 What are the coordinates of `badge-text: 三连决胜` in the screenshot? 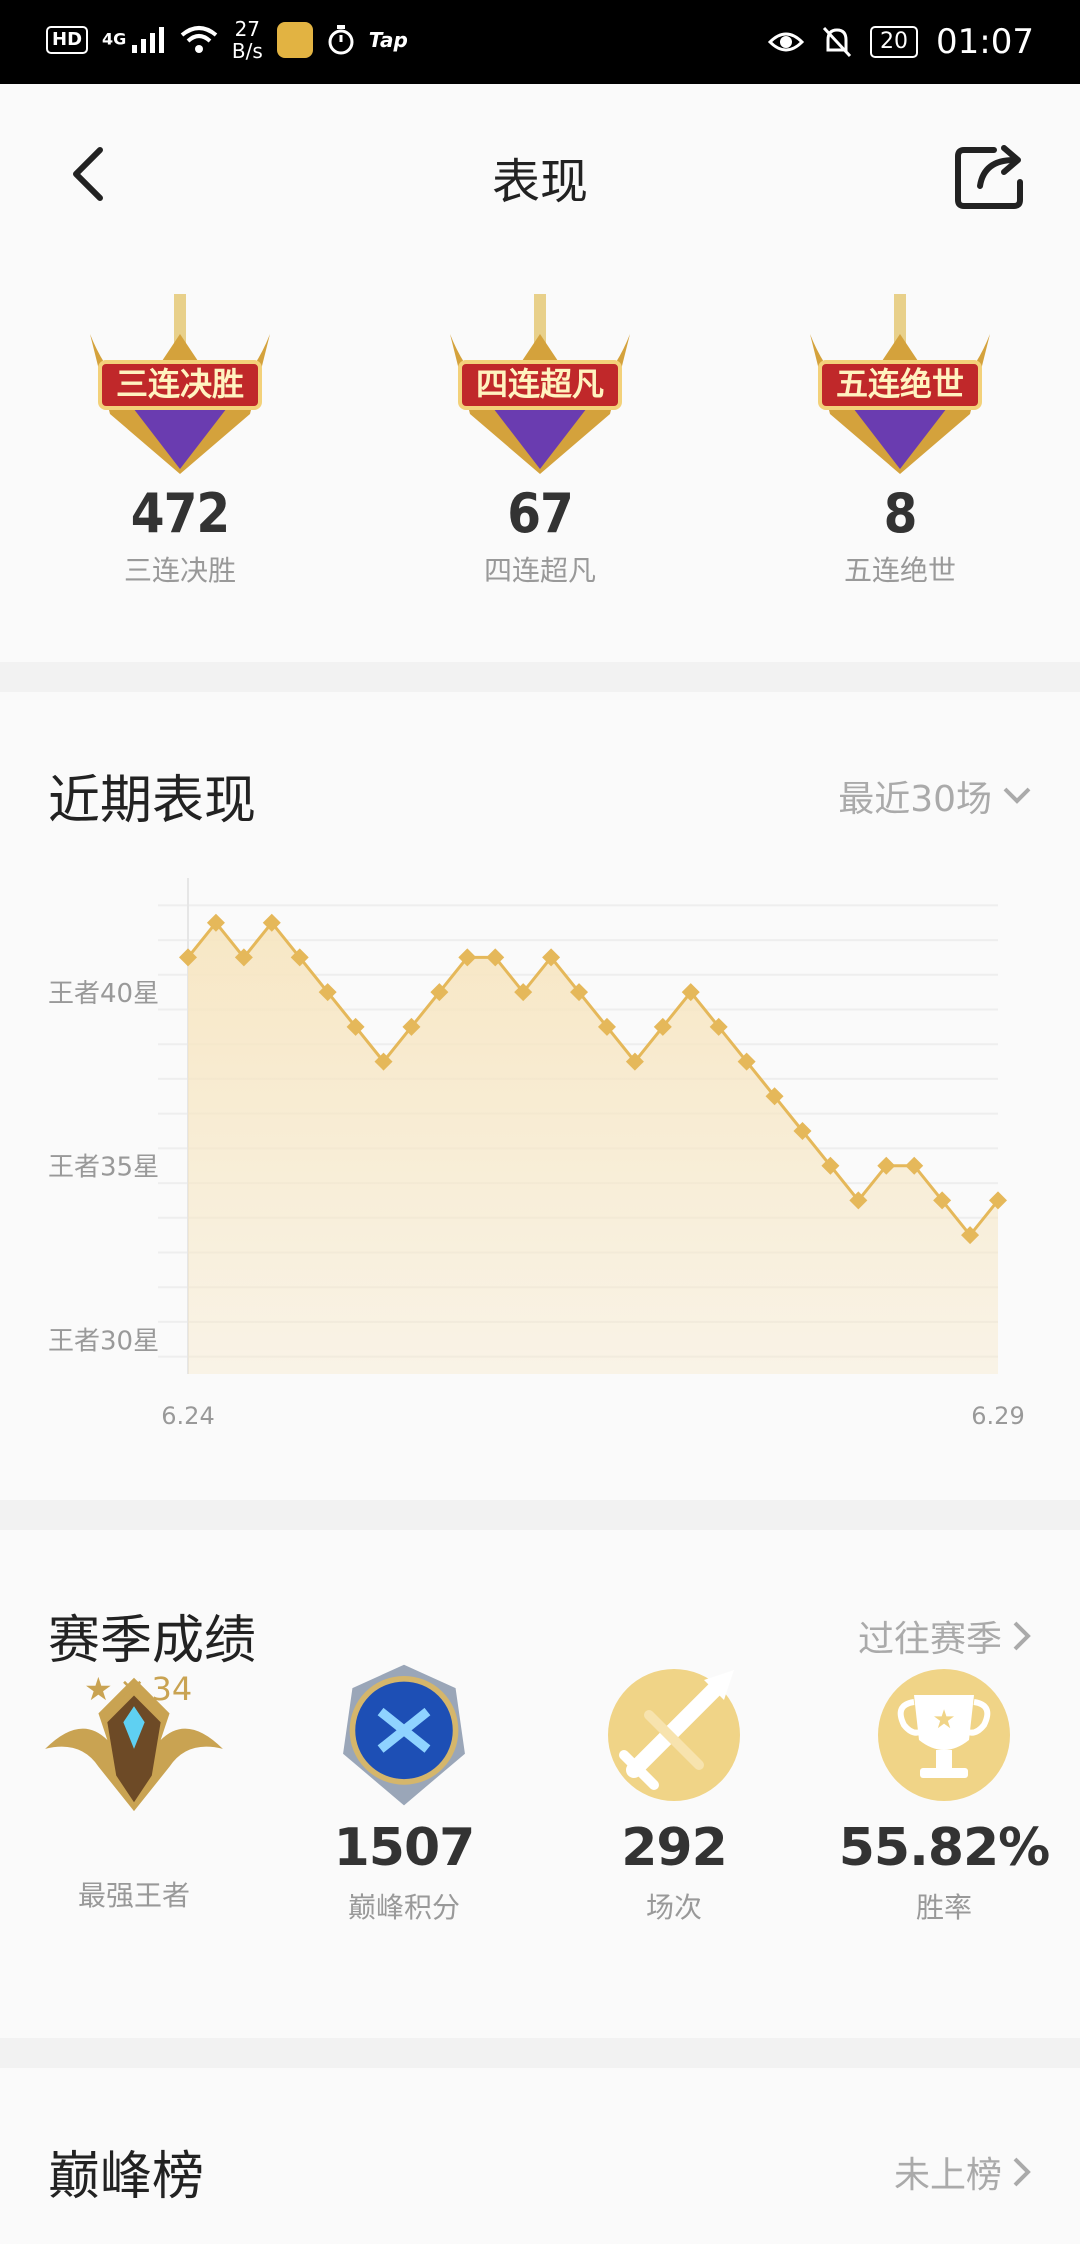 It's located at (180, 384).